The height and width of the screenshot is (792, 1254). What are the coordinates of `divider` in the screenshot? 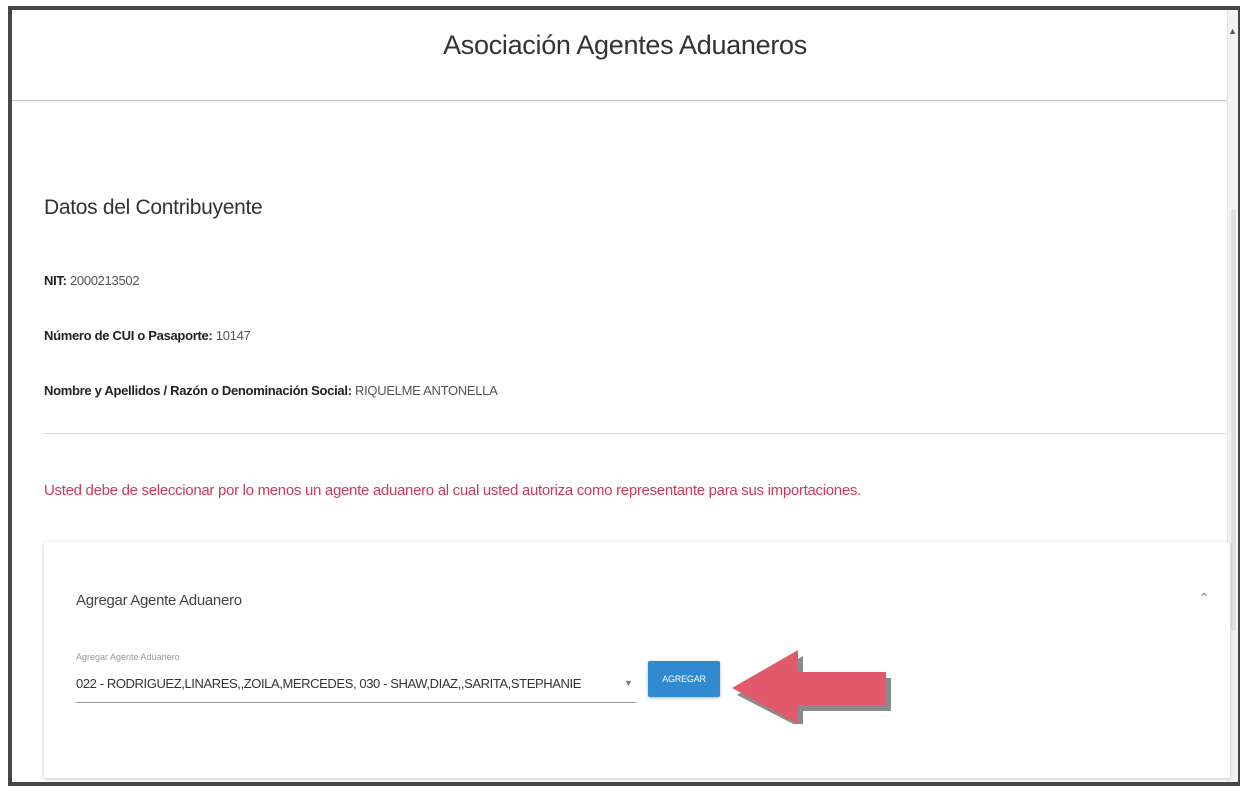 It's located at (635, 433).